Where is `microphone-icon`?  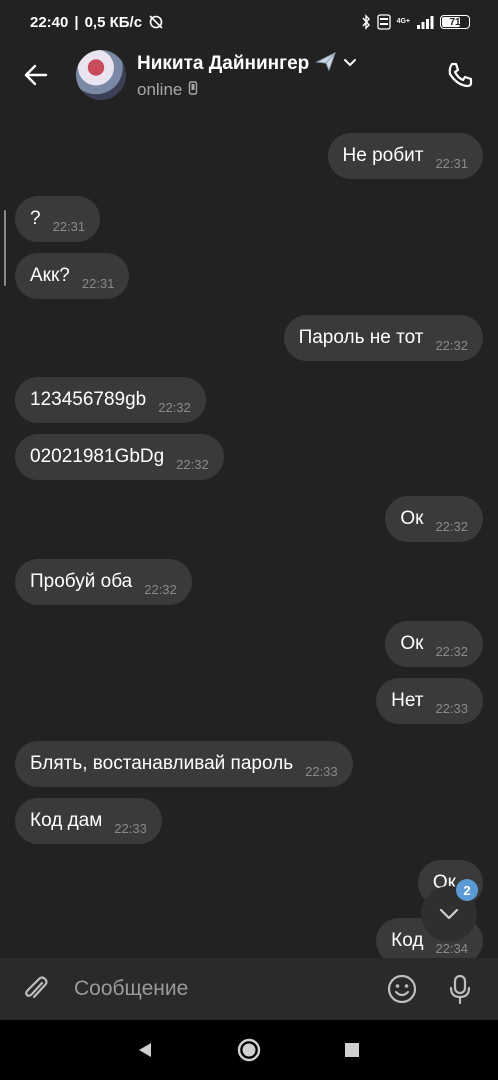
microphone-icon is located at coordinates (460, 989).